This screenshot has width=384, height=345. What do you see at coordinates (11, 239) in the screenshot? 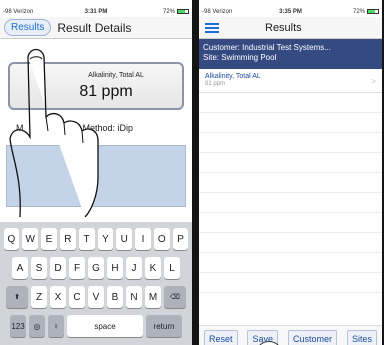
I see `key-q: Q` at bounding box center [11, 239].